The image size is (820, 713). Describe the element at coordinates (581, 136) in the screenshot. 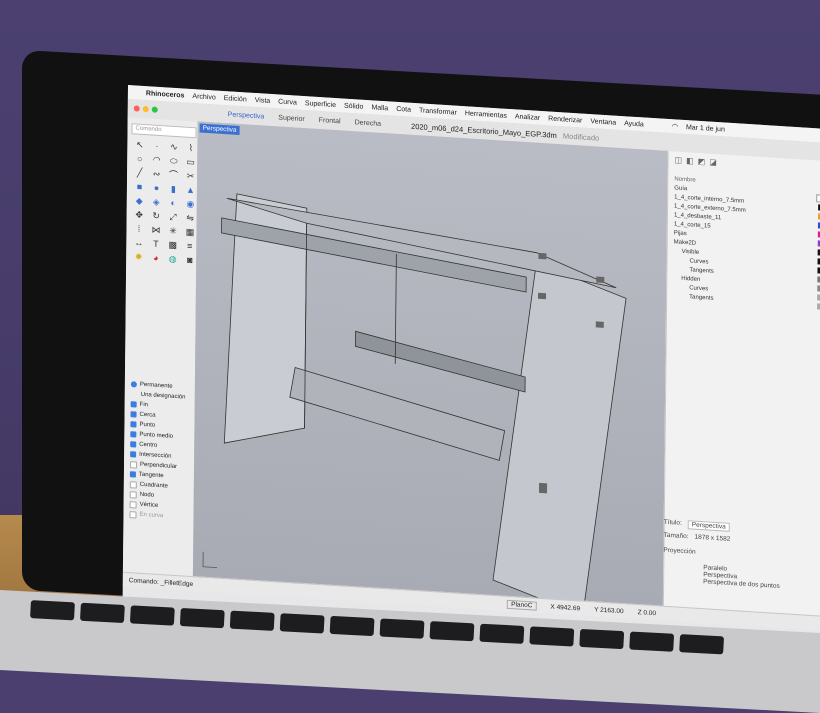

I see `modified-label: Modificado` at that location.